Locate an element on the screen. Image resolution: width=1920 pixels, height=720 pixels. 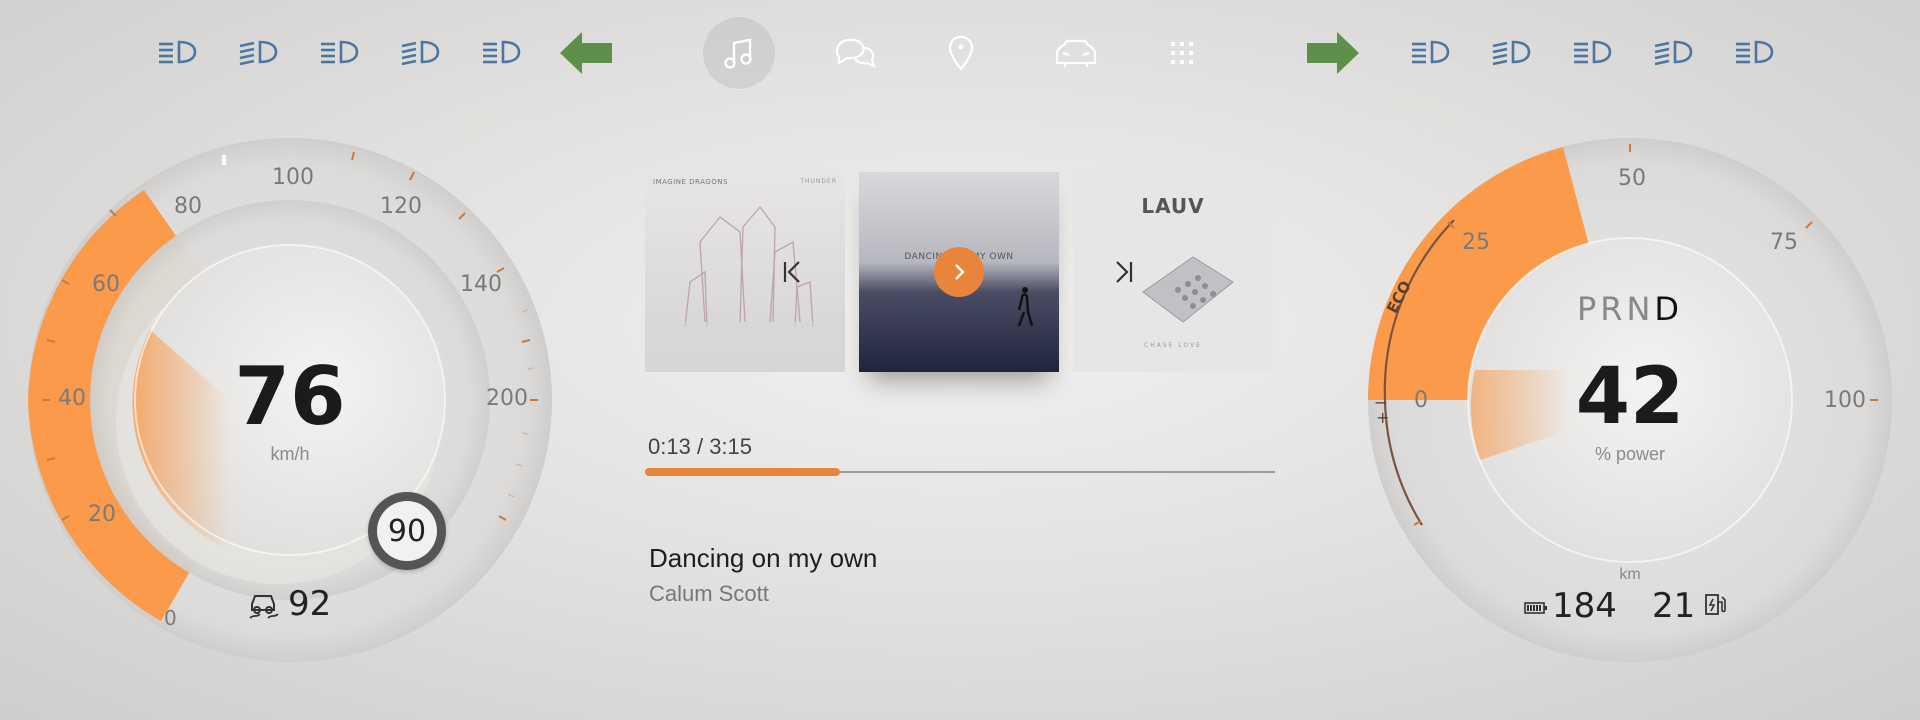
speed-tick-label: 60 is located at coordinates (106, 284).